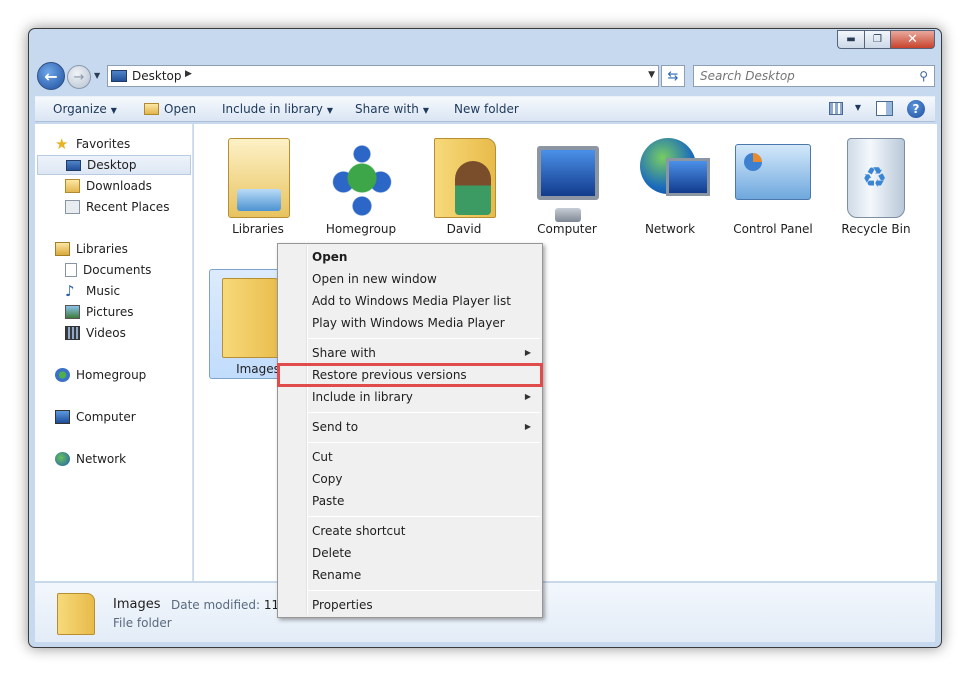  I want to click on refresh-icon: ⇆, so click(673, 76).